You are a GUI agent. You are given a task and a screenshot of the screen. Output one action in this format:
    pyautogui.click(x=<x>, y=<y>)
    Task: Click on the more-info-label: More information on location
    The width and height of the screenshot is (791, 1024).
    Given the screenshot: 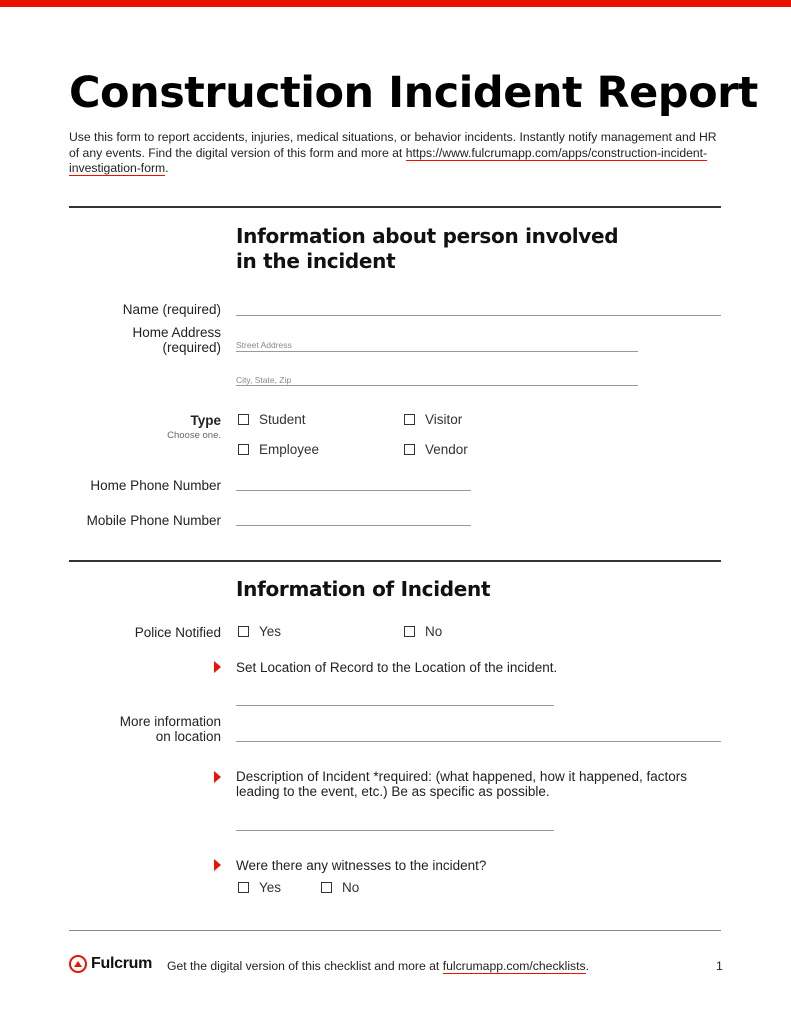 What is the action you would take?
    pyautogui.click(x=170, y=729)
    